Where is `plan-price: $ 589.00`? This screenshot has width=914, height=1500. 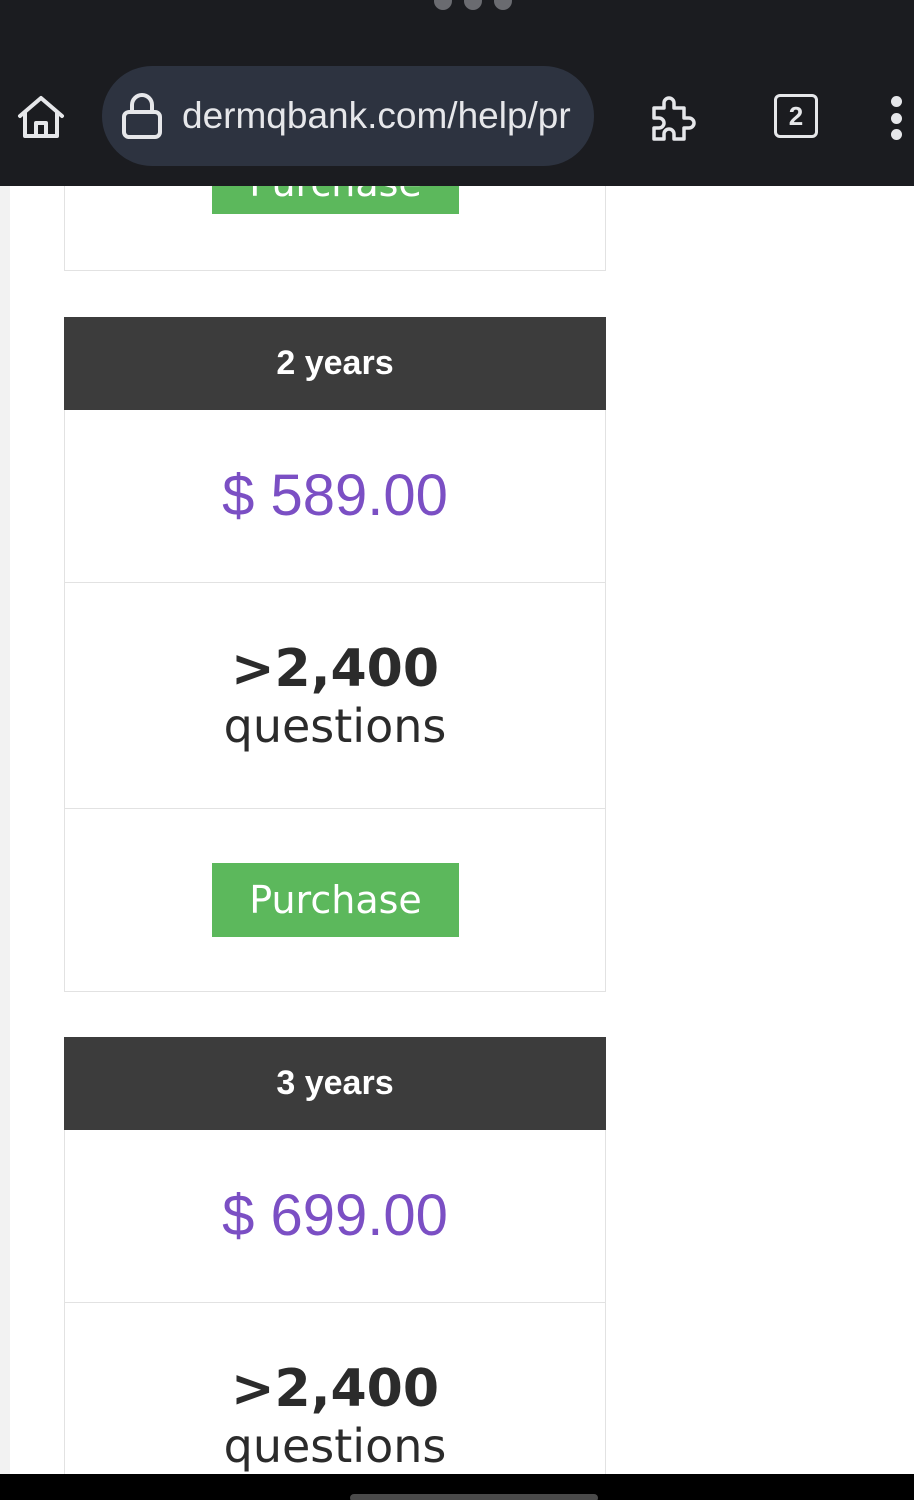 plan-price: $ 589.00 is located at coordinates (335, 495).